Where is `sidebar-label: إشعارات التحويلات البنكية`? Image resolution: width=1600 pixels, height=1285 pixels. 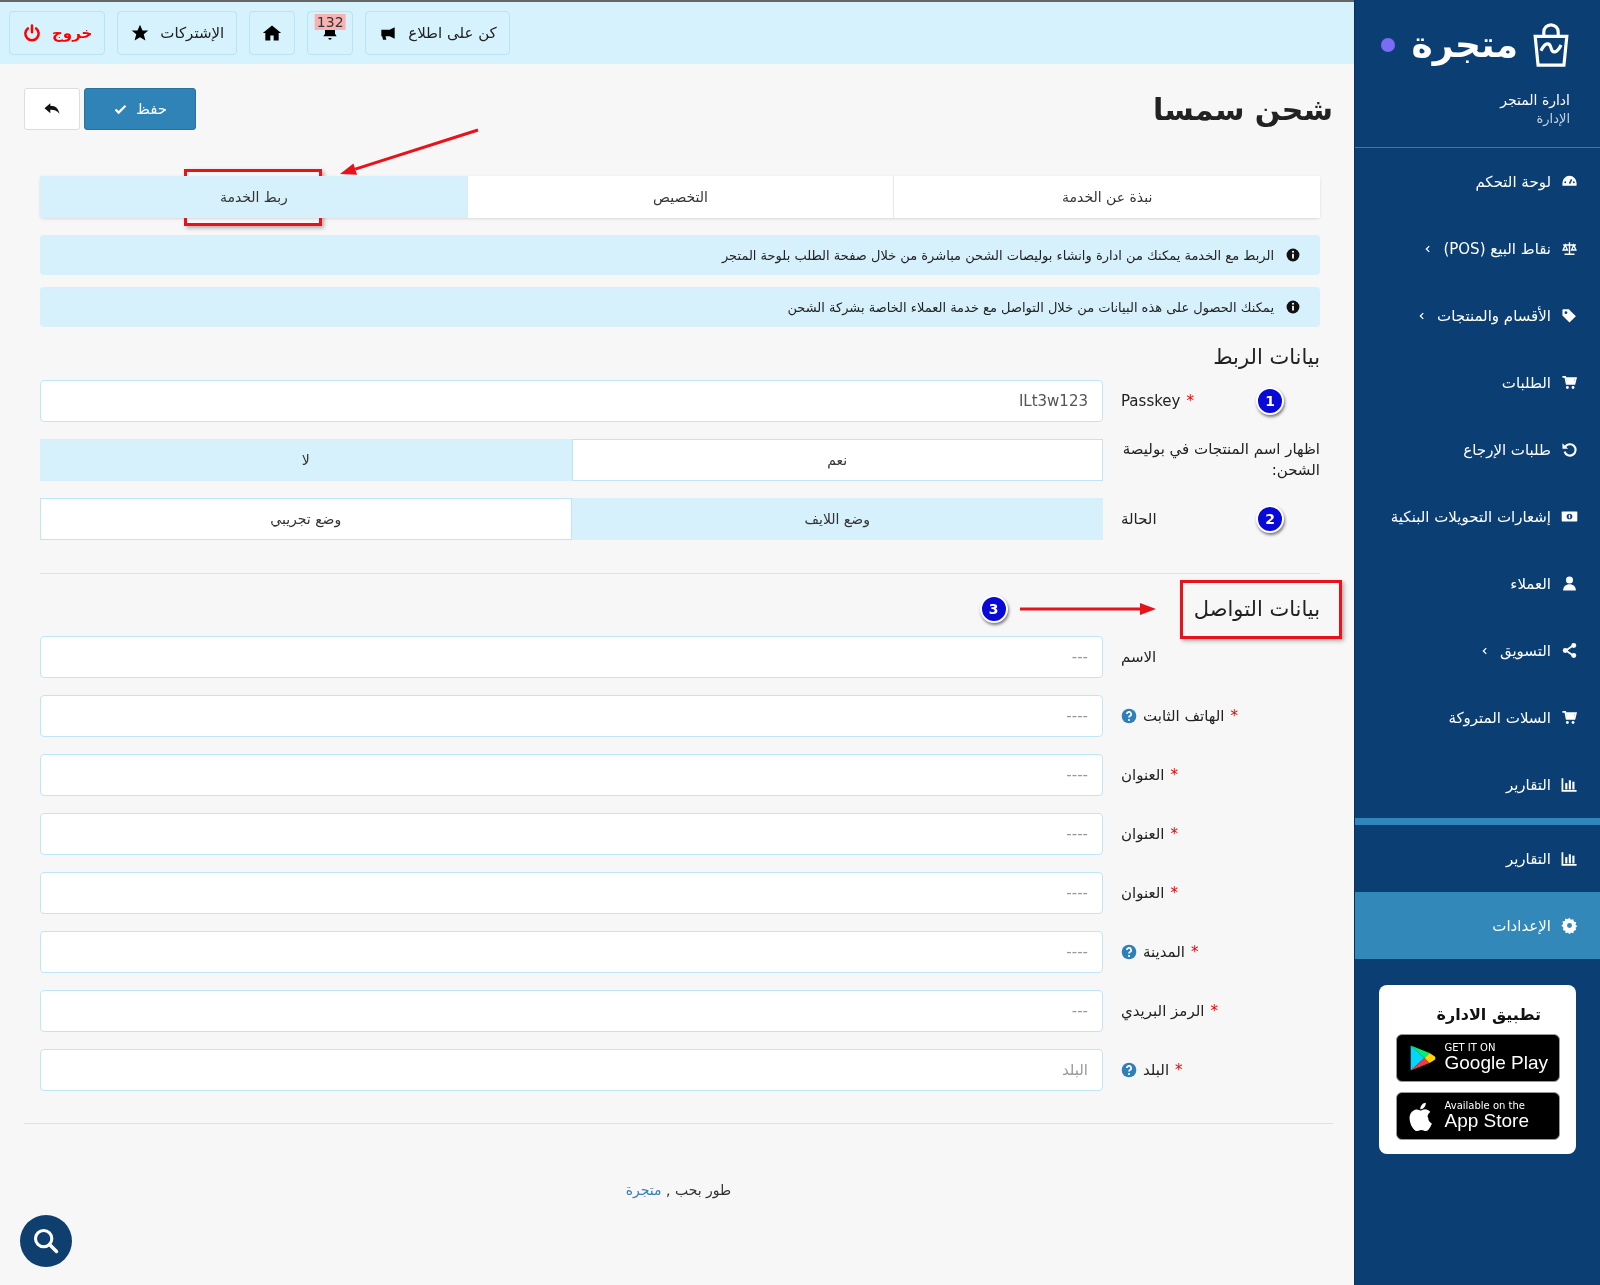
sidebar-label: إشعارات التحويلات البنكية is located at coordinates (1470, 516).